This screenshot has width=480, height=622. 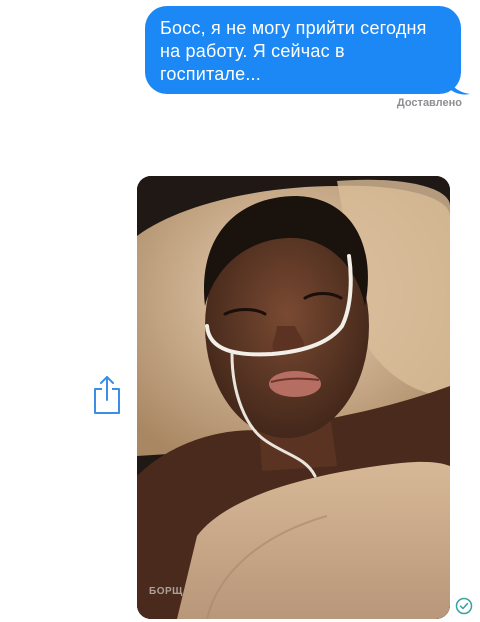 What do you see at coordinates (166, 591) in the screenshot?
I see `photo-watermark: БОРЩ` at bounding box center [166, 591].